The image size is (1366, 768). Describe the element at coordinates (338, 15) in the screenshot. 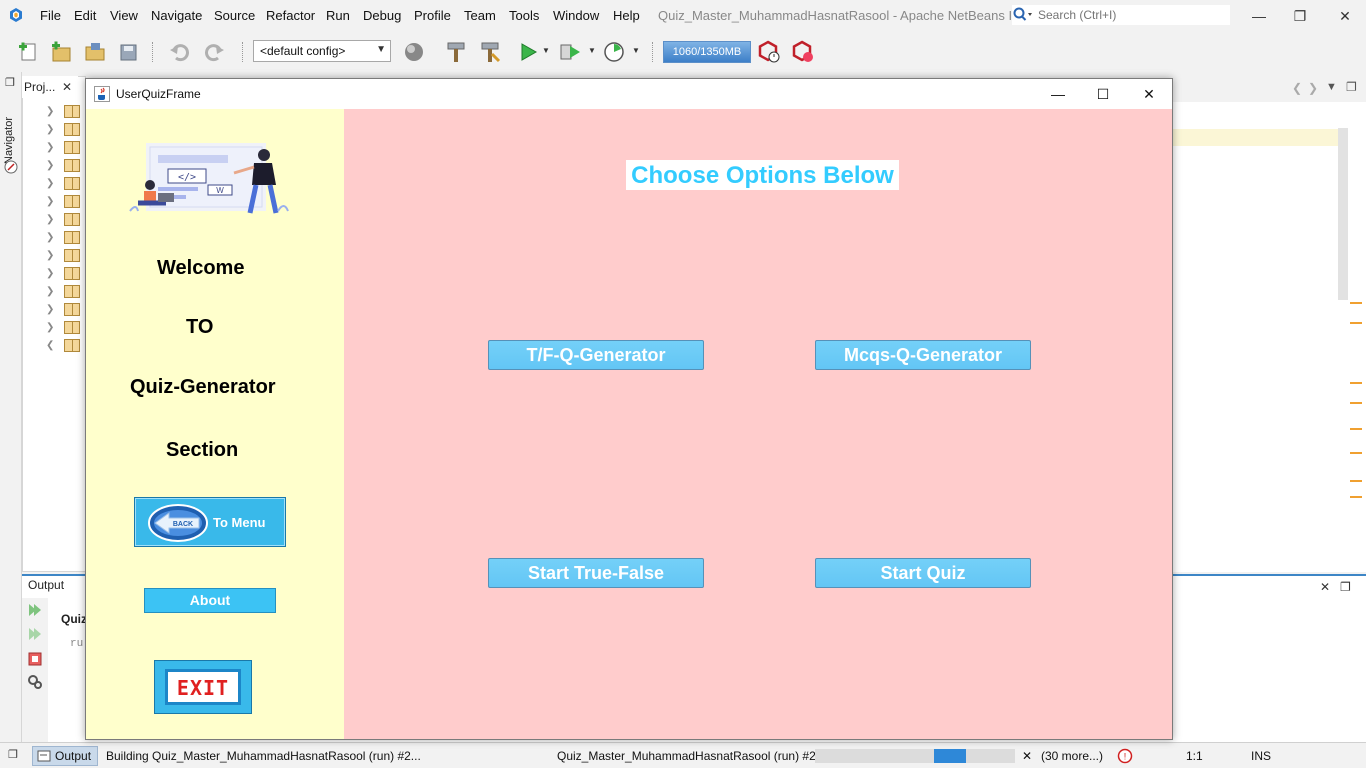

I see `menu-run: Run` at that location.